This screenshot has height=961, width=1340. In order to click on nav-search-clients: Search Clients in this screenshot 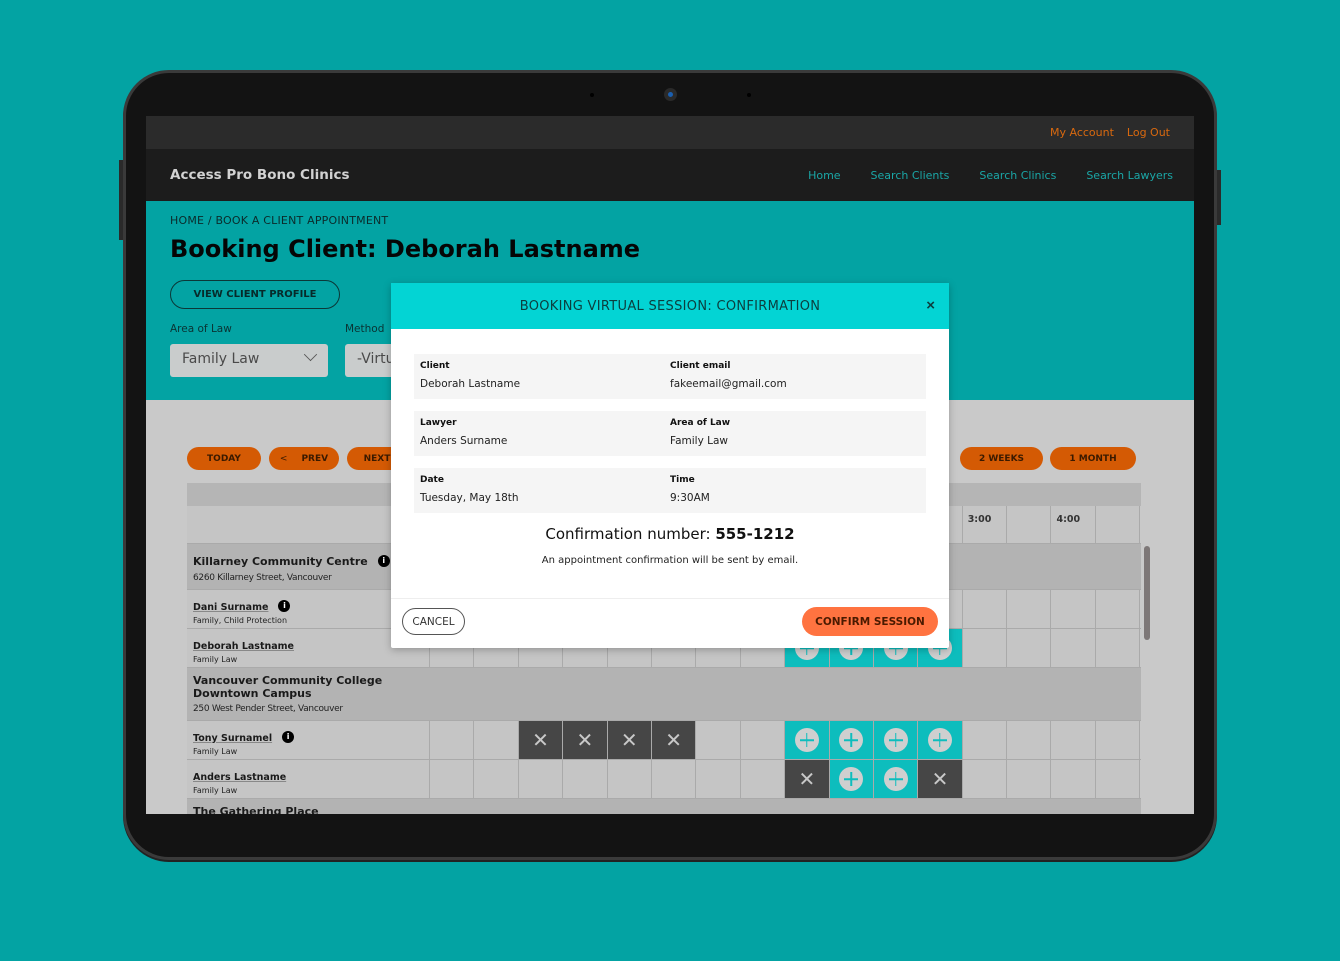, I will do `click(910, 175)`.